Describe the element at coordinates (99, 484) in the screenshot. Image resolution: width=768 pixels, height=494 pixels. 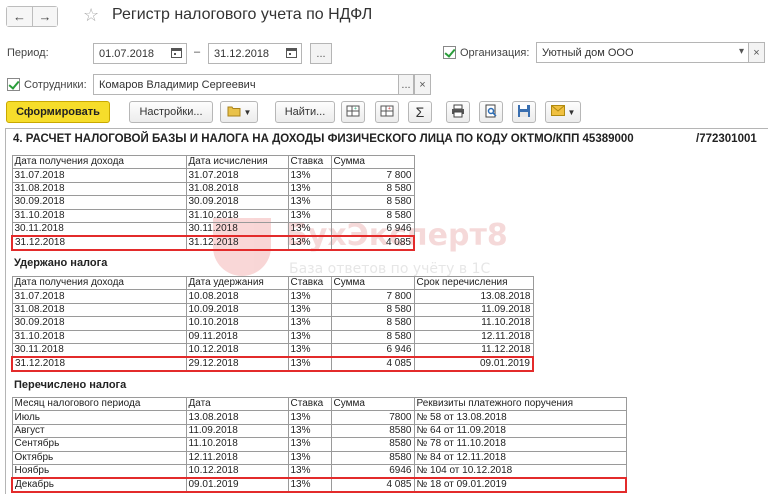
I see `table-cell: Декабрь` at that location.